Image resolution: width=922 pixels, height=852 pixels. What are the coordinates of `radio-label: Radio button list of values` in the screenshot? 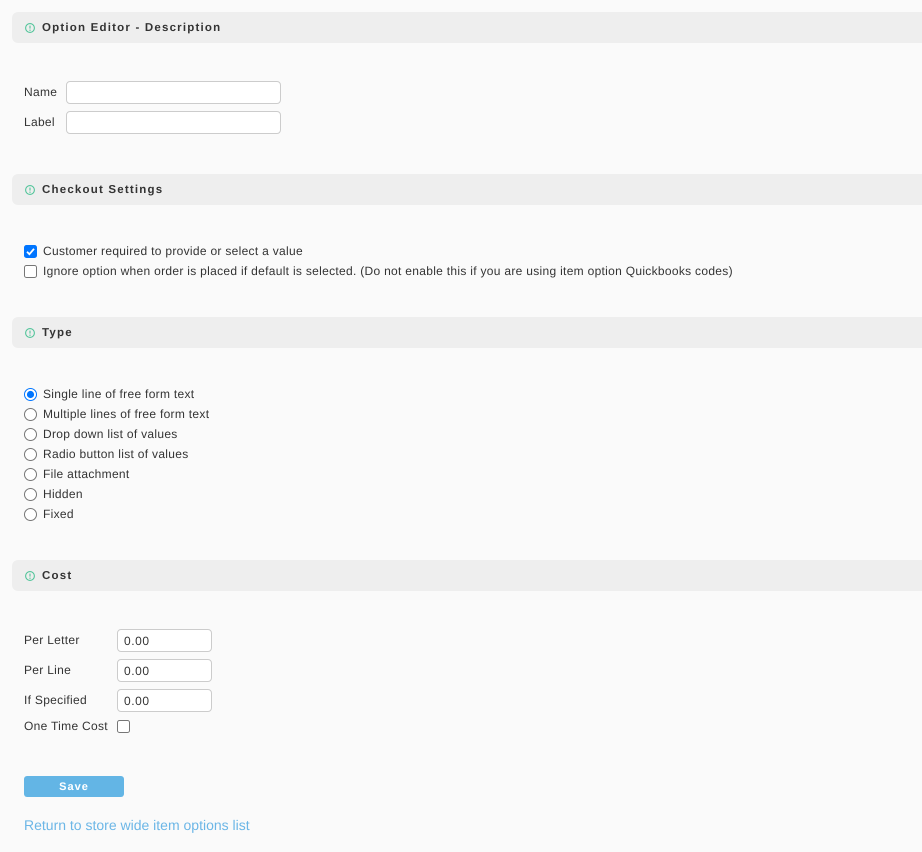 It's located at (116, 454).